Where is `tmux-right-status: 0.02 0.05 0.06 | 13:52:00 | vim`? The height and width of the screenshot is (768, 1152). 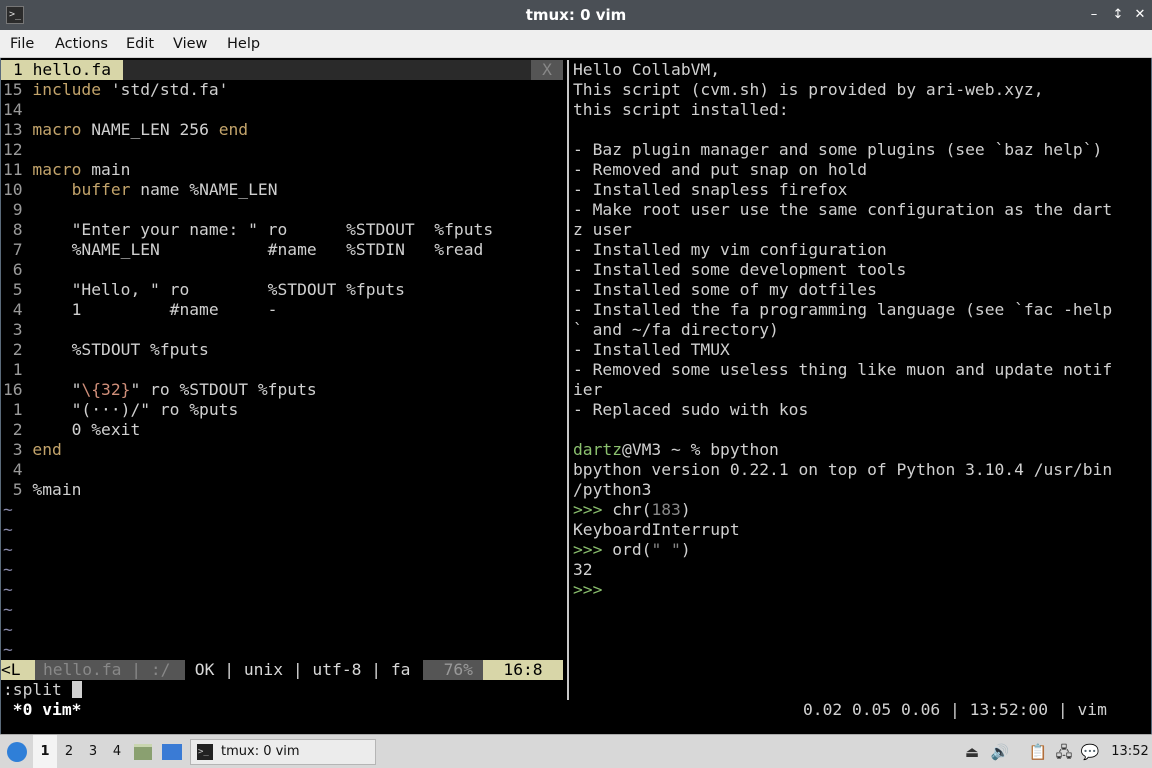 tmux-right-status: 0.02 0.05 0.06 | 13:52:00 | vim is located at coordinates (955, 709).